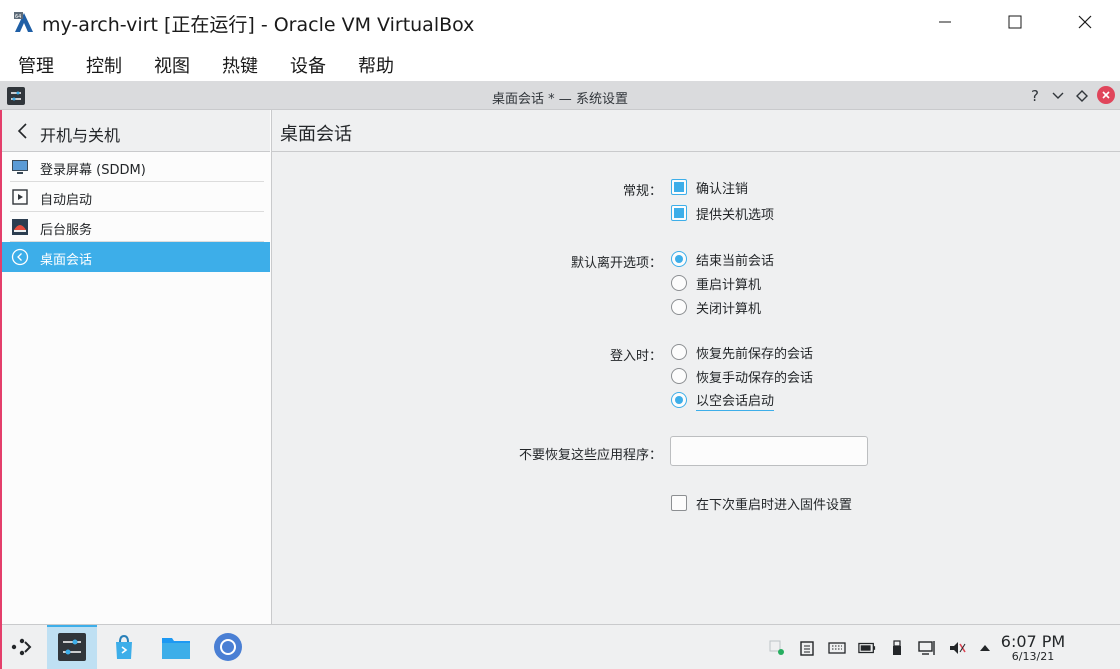 The height and width of the screenshot is (669, 1120). I want to click on shutdown-option: 关闭计算机, so click(716, 307).